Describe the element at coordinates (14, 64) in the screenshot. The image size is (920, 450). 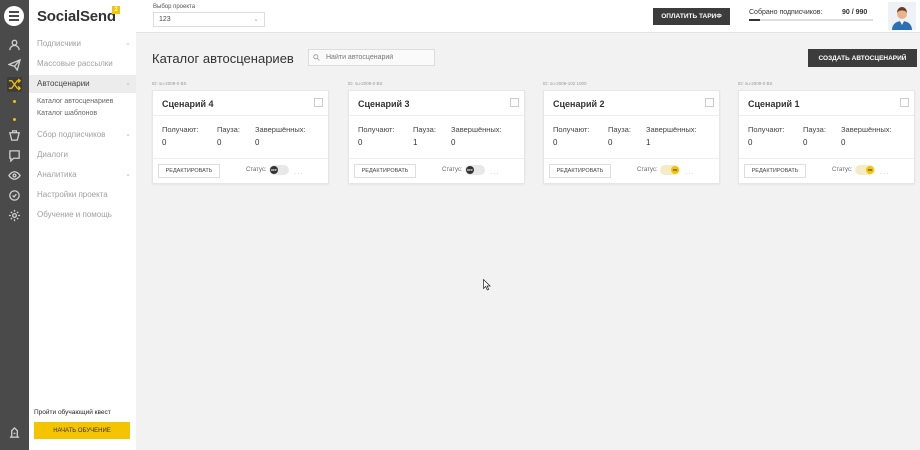
I see `broadcast-icon` at that location.